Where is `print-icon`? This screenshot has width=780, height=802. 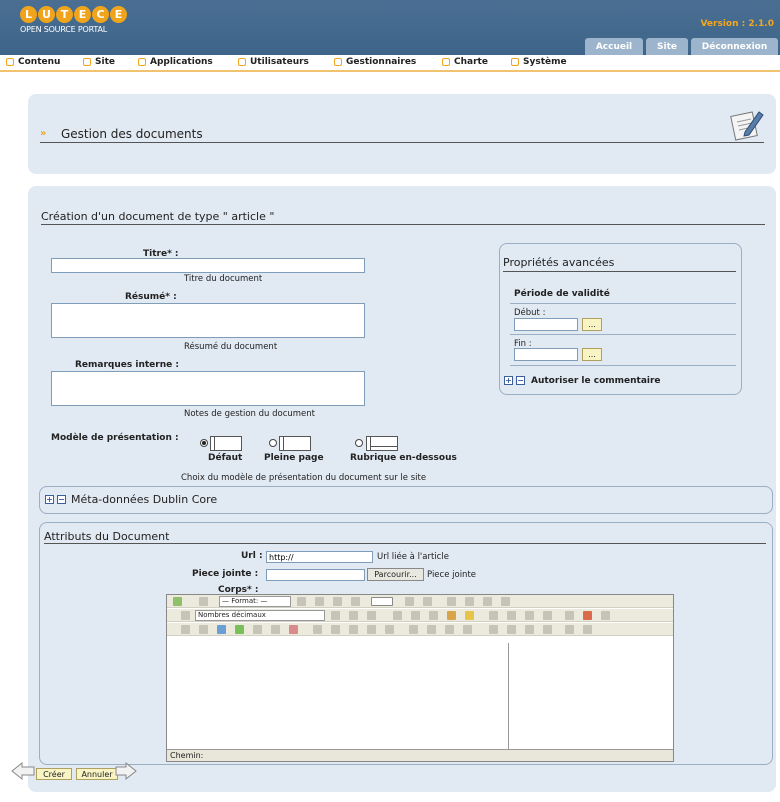 print-icon is located at coordinates (547, 615).